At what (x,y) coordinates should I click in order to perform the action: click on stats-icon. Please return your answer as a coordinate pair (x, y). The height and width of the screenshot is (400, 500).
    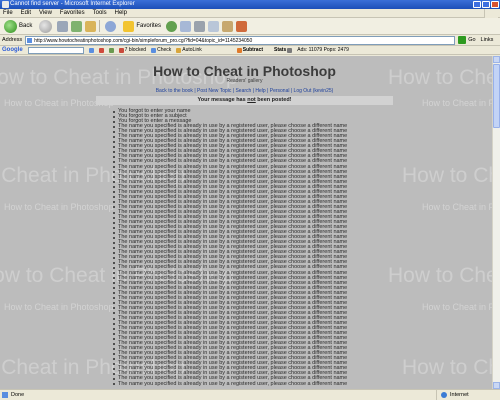
    Looking at the image, I should click on (290, 50).